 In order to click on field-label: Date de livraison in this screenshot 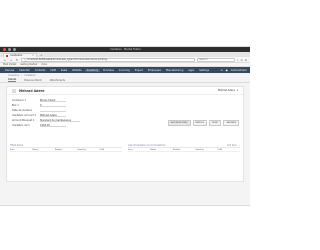, I will do `click(22, 110)`.